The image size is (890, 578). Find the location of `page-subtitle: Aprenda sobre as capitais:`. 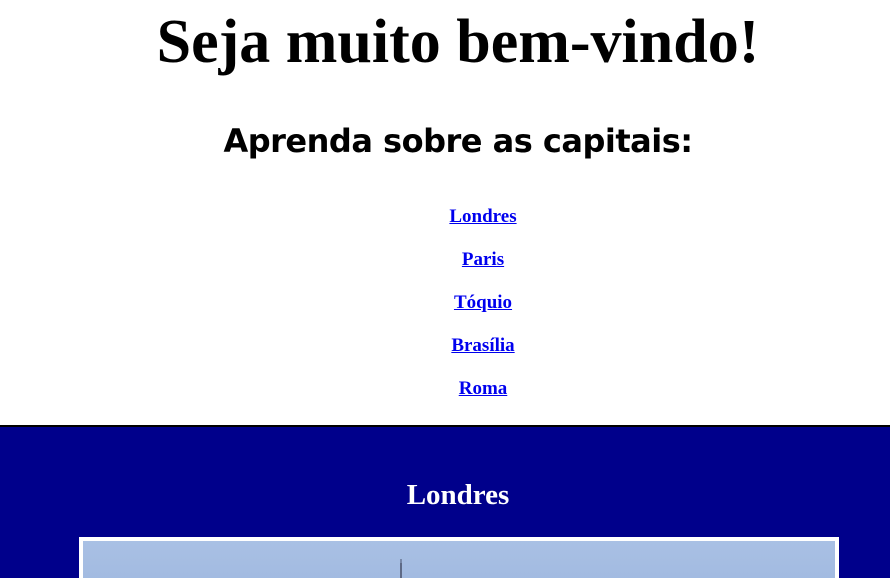

page-subtitle: Aprenda sobre as capitais: is located at coordinates (458, 141).